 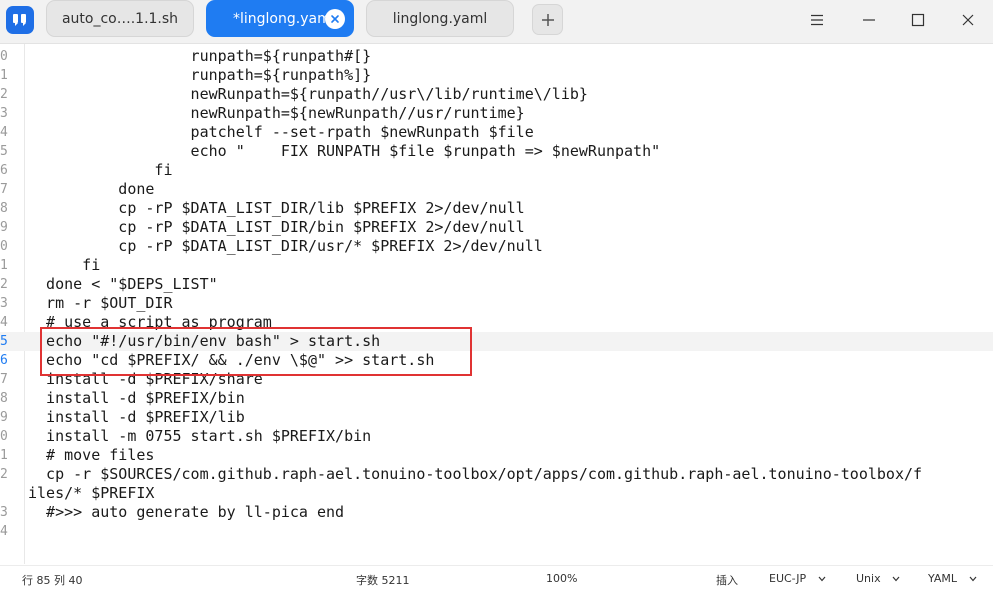 What do you see at coordinates (496, 170) in the screenshot?
I see `code-line: 6 fi` at bounding box center [496, 170].